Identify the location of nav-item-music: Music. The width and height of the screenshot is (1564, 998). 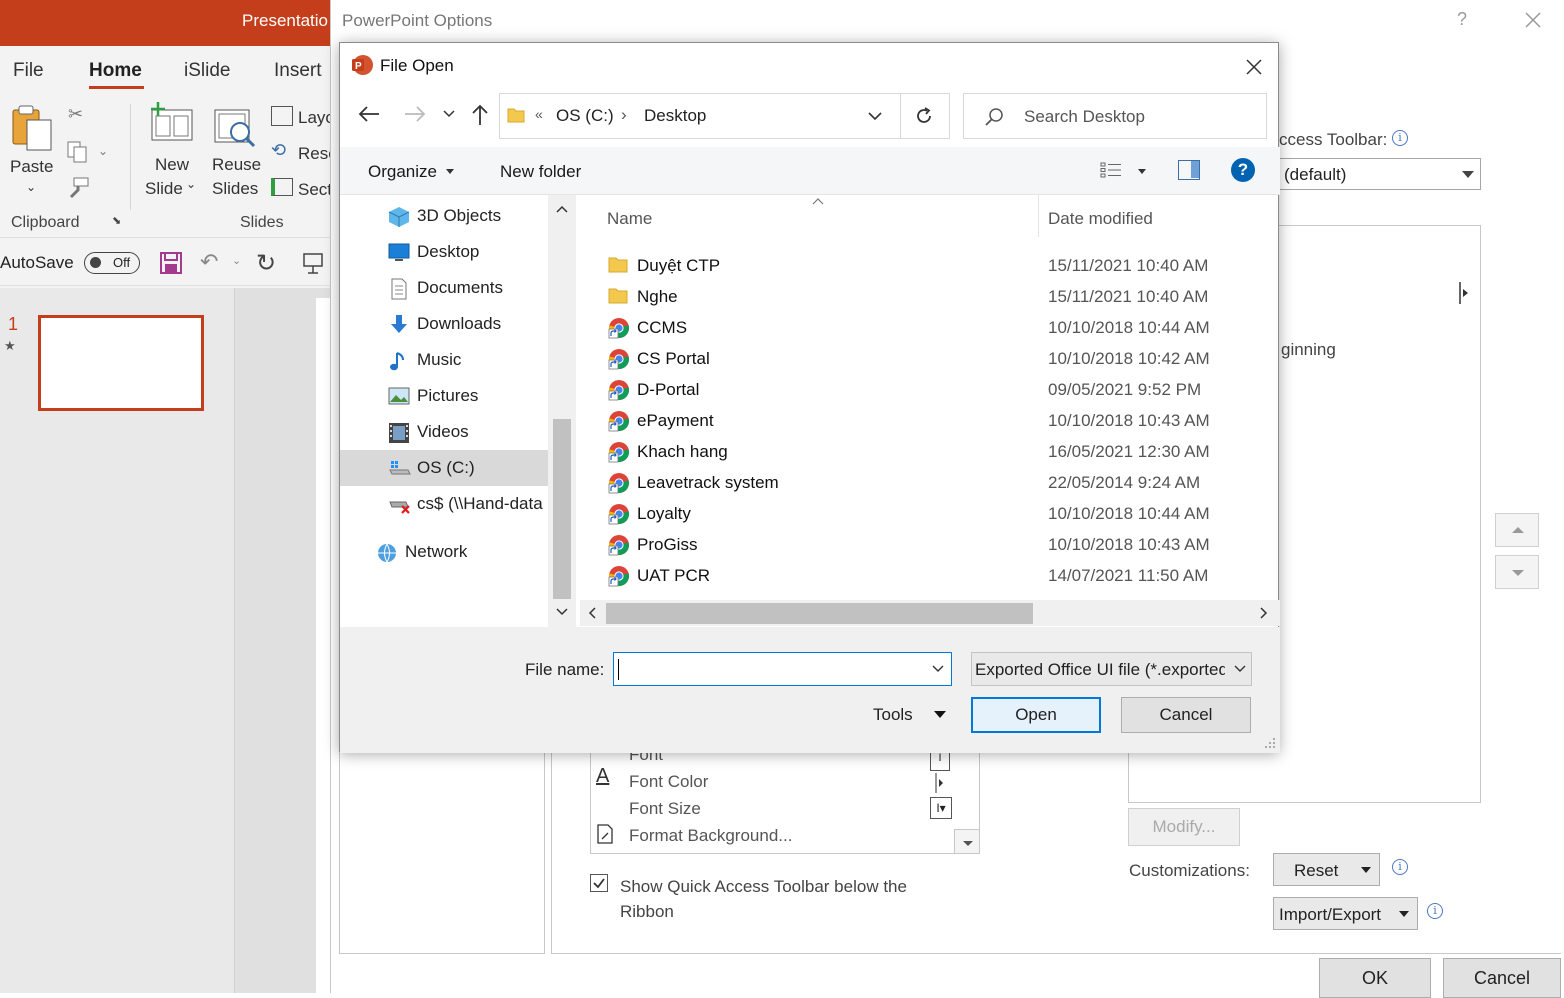
(444, 360).